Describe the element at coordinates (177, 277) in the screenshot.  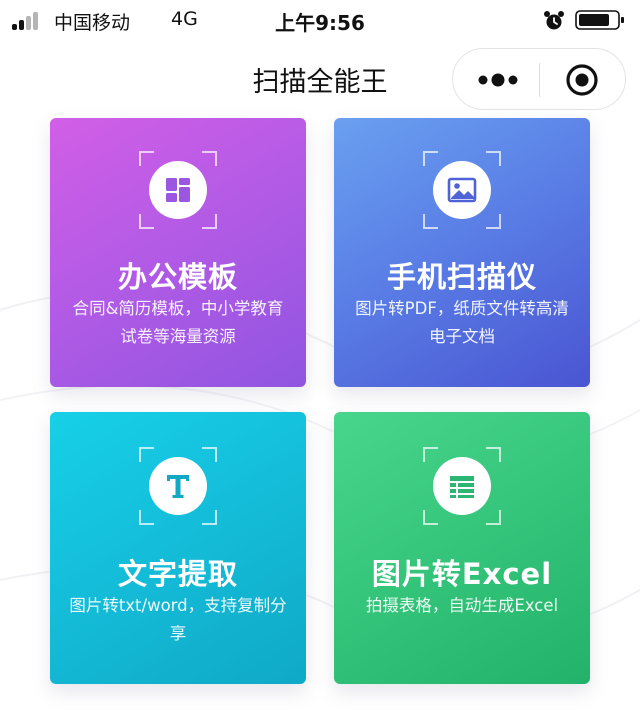
I see `card-title: 办公模板` at that location.